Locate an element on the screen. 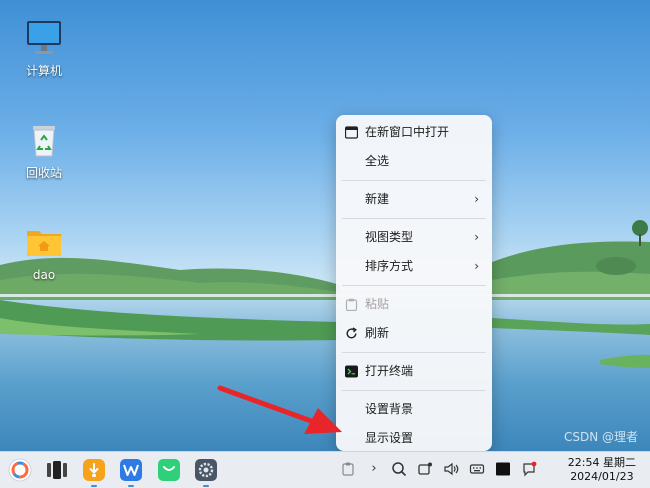 This screenshot has width=650, height=488. menu-item-display-settings: 显示设置 is located at coordinates (414, 437).